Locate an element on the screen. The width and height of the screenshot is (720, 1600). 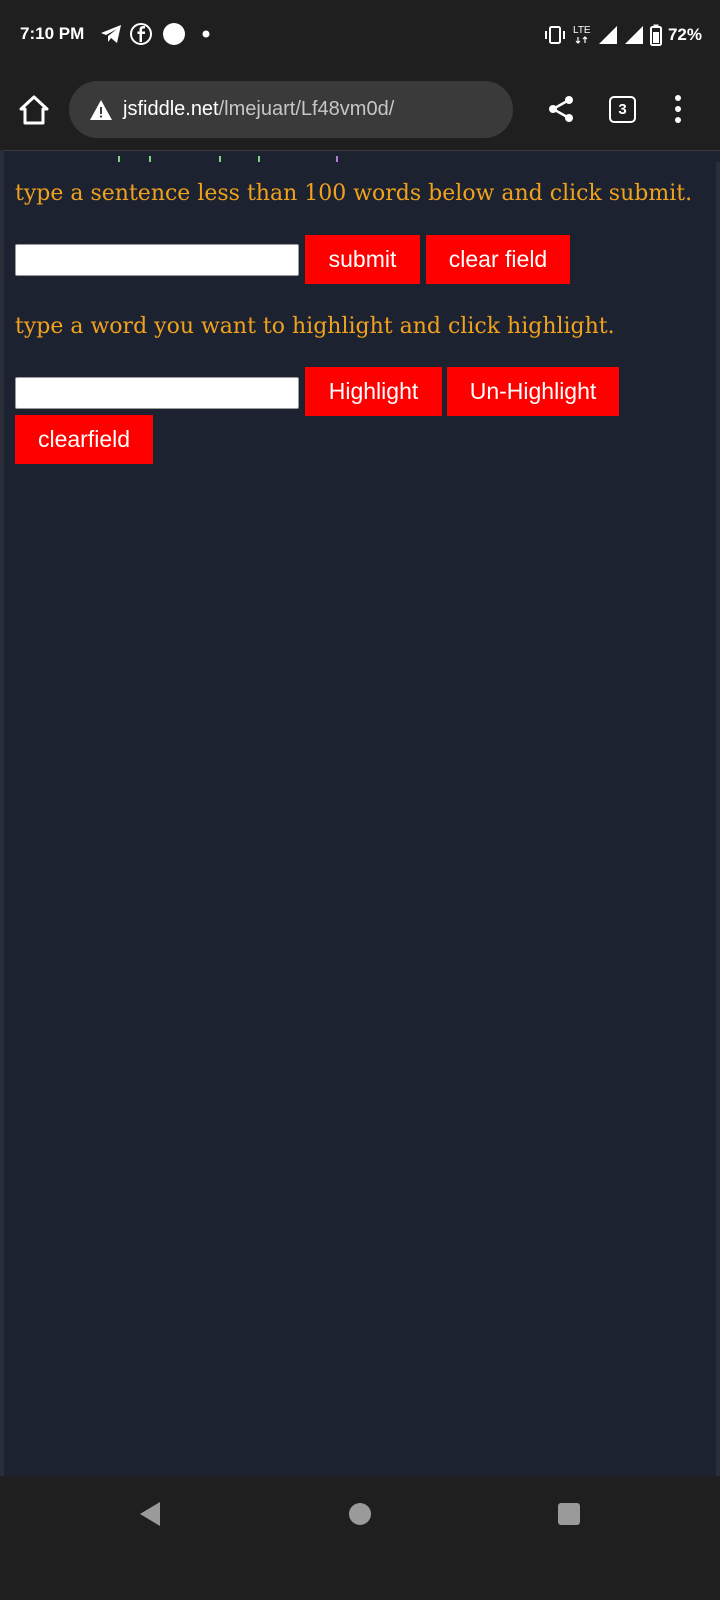
signal-icon is located at coordinates (607, 35).